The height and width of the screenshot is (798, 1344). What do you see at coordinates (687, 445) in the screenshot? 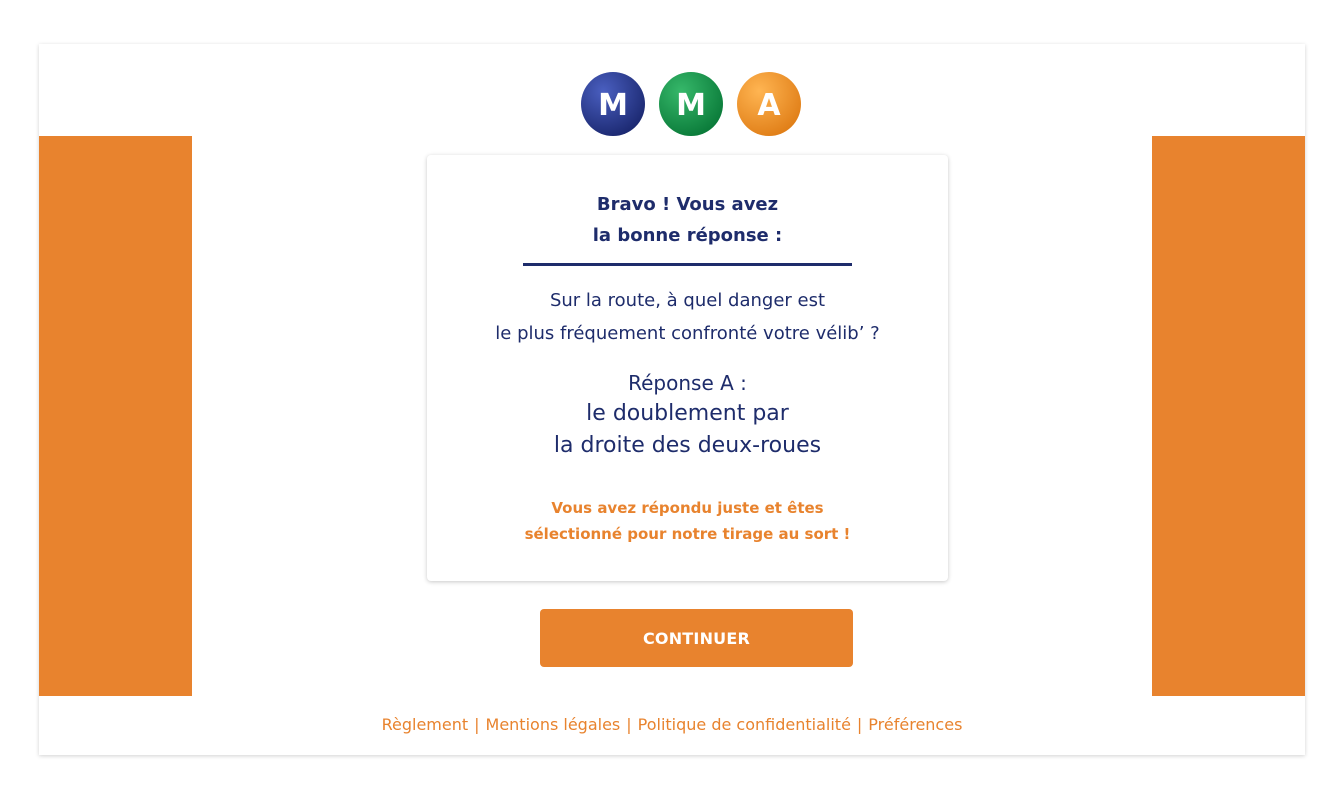
I see `answer-line-2: la droite des deux-roues` at bounding box center [687, 445].